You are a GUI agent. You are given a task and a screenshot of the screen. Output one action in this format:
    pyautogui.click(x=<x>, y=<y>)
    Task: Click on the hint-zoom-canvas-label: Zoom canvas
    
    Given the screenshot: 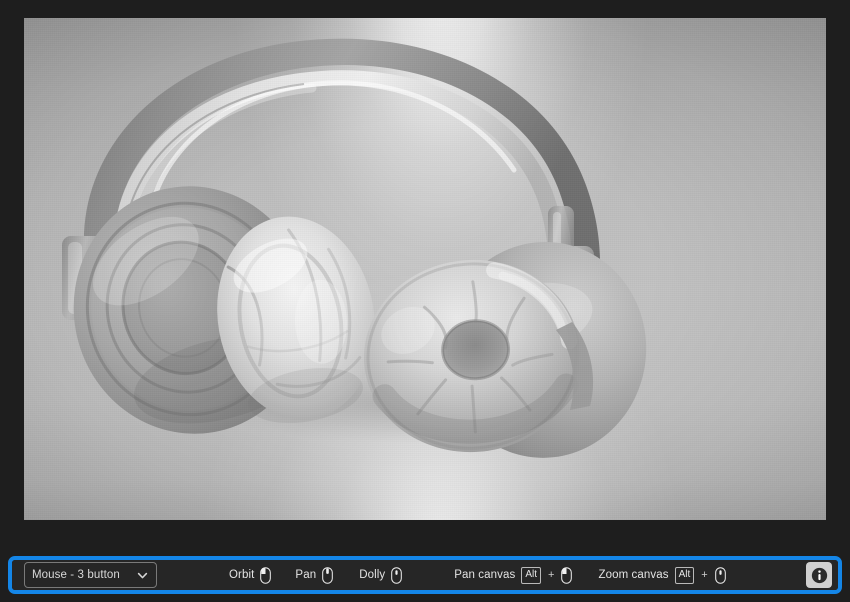 What is the action you would take?
    pyautogui.click(x=633, y=575)
    